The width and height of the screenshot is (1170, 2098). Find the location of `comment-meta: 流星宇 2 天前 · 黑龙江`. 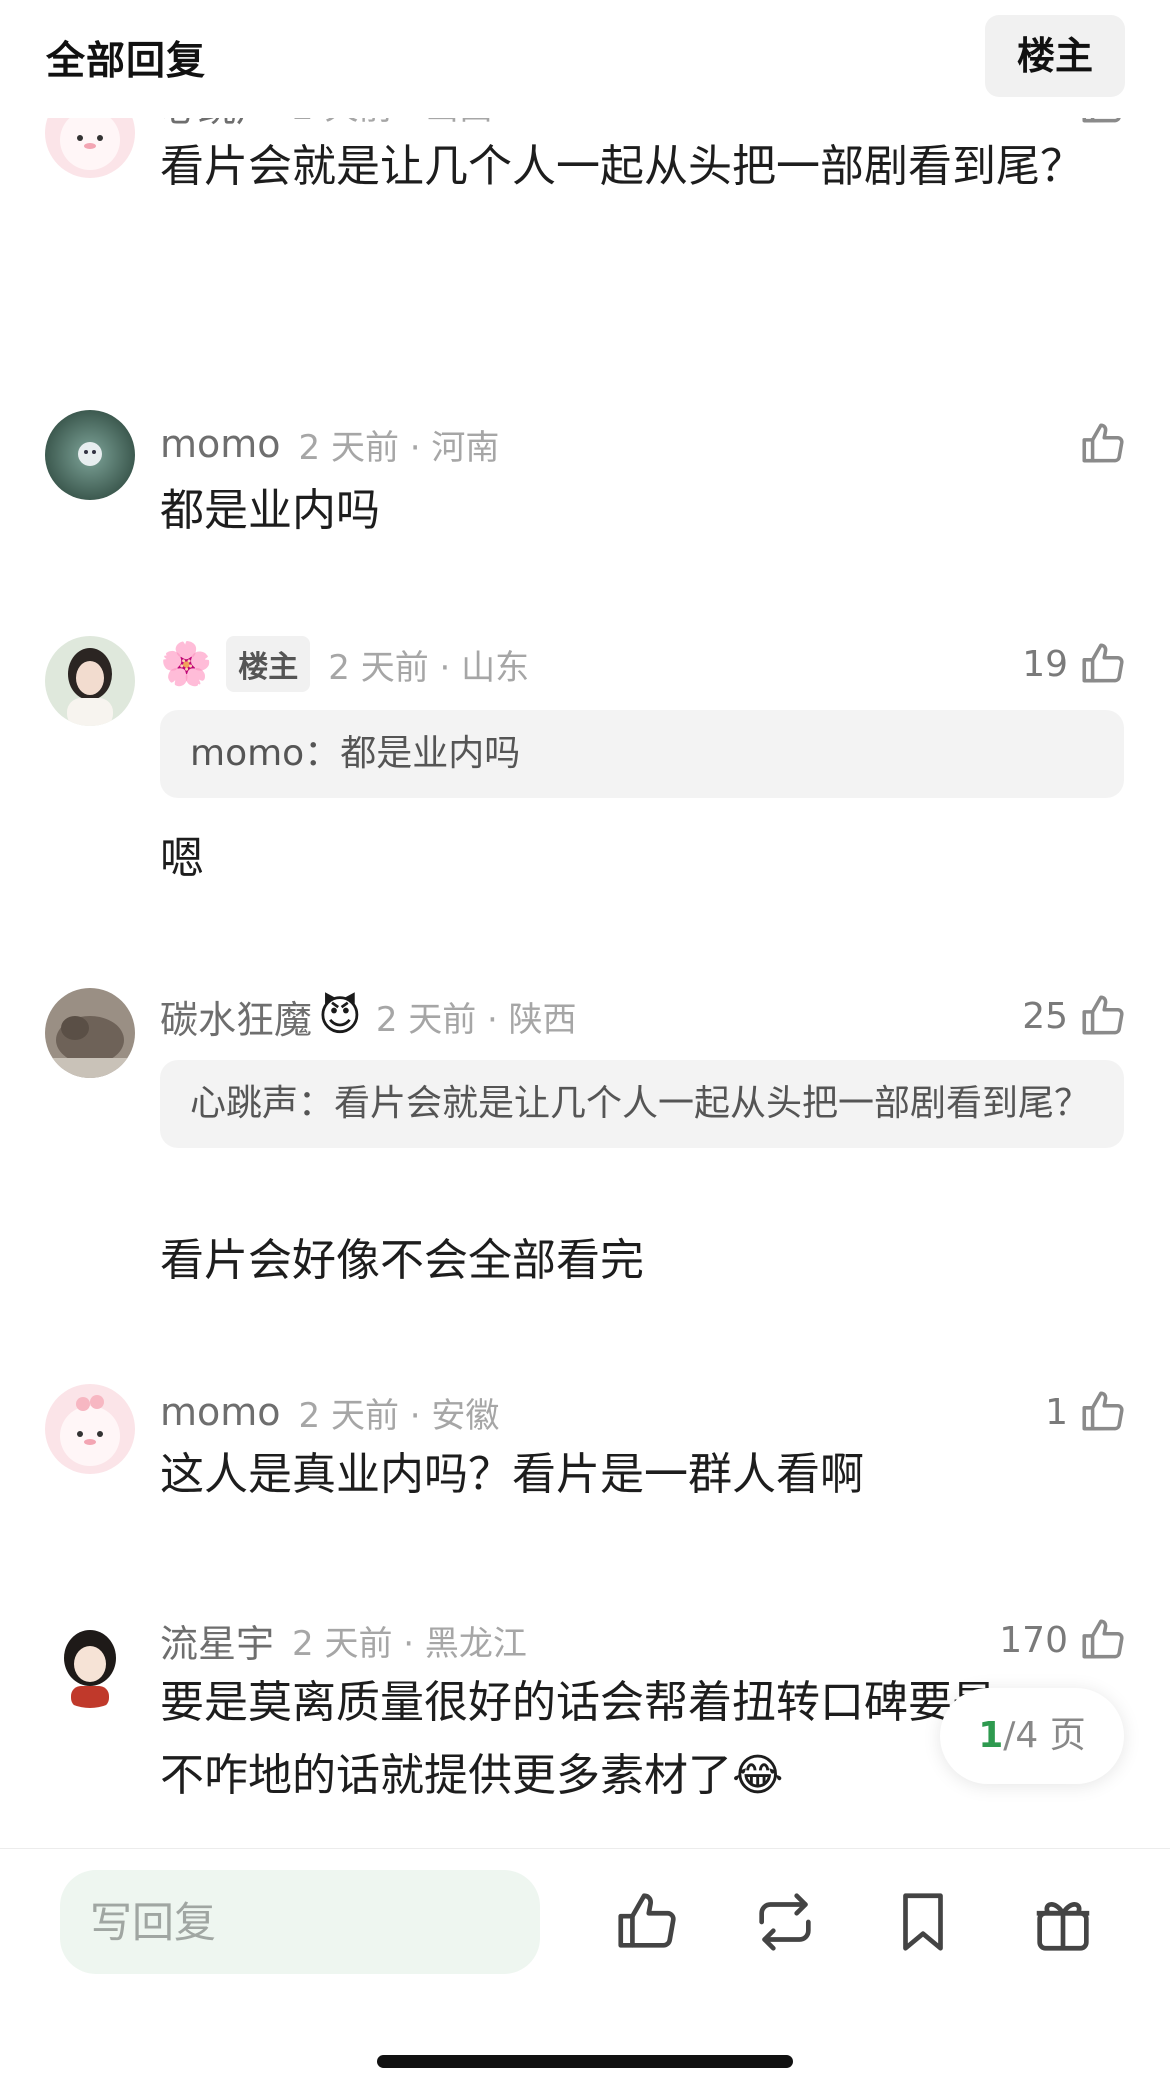

comment-meta: 流星宇 2 天前 · 黑龙江 is located at coordinates (343, 1640).